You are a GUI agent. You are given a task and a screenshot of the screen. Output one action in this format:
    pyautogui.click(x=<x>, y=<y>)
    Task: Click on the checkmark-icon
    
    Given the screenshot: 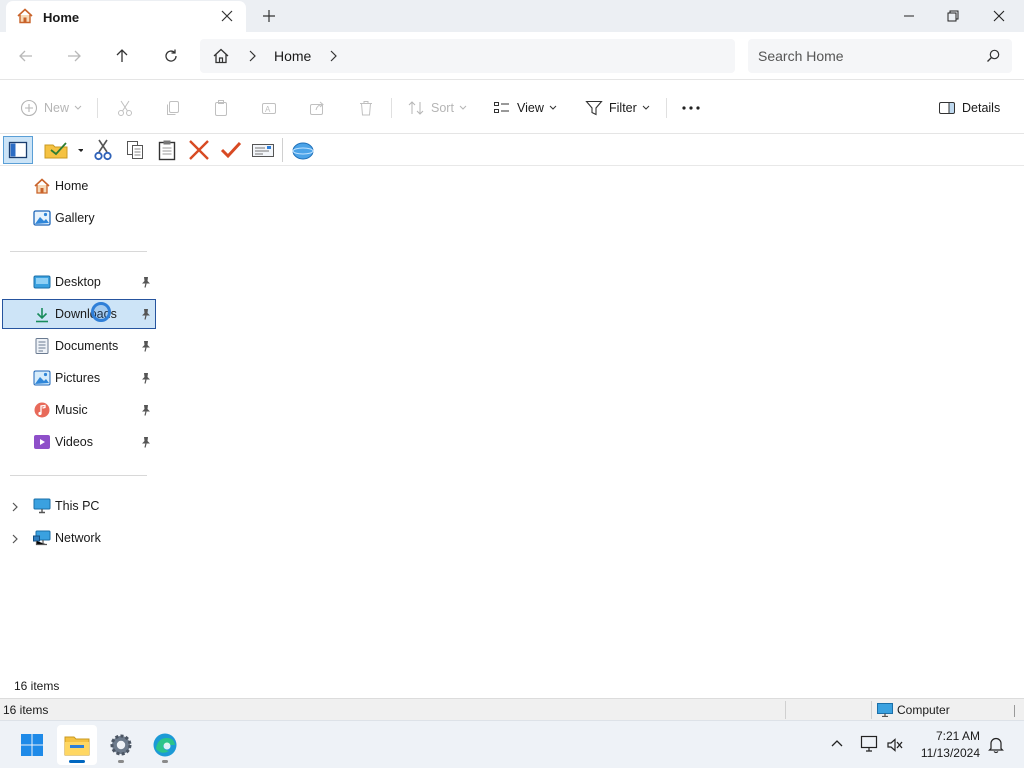 What is the action you would take?
    pyautogui.click(x=231, y=150)
    